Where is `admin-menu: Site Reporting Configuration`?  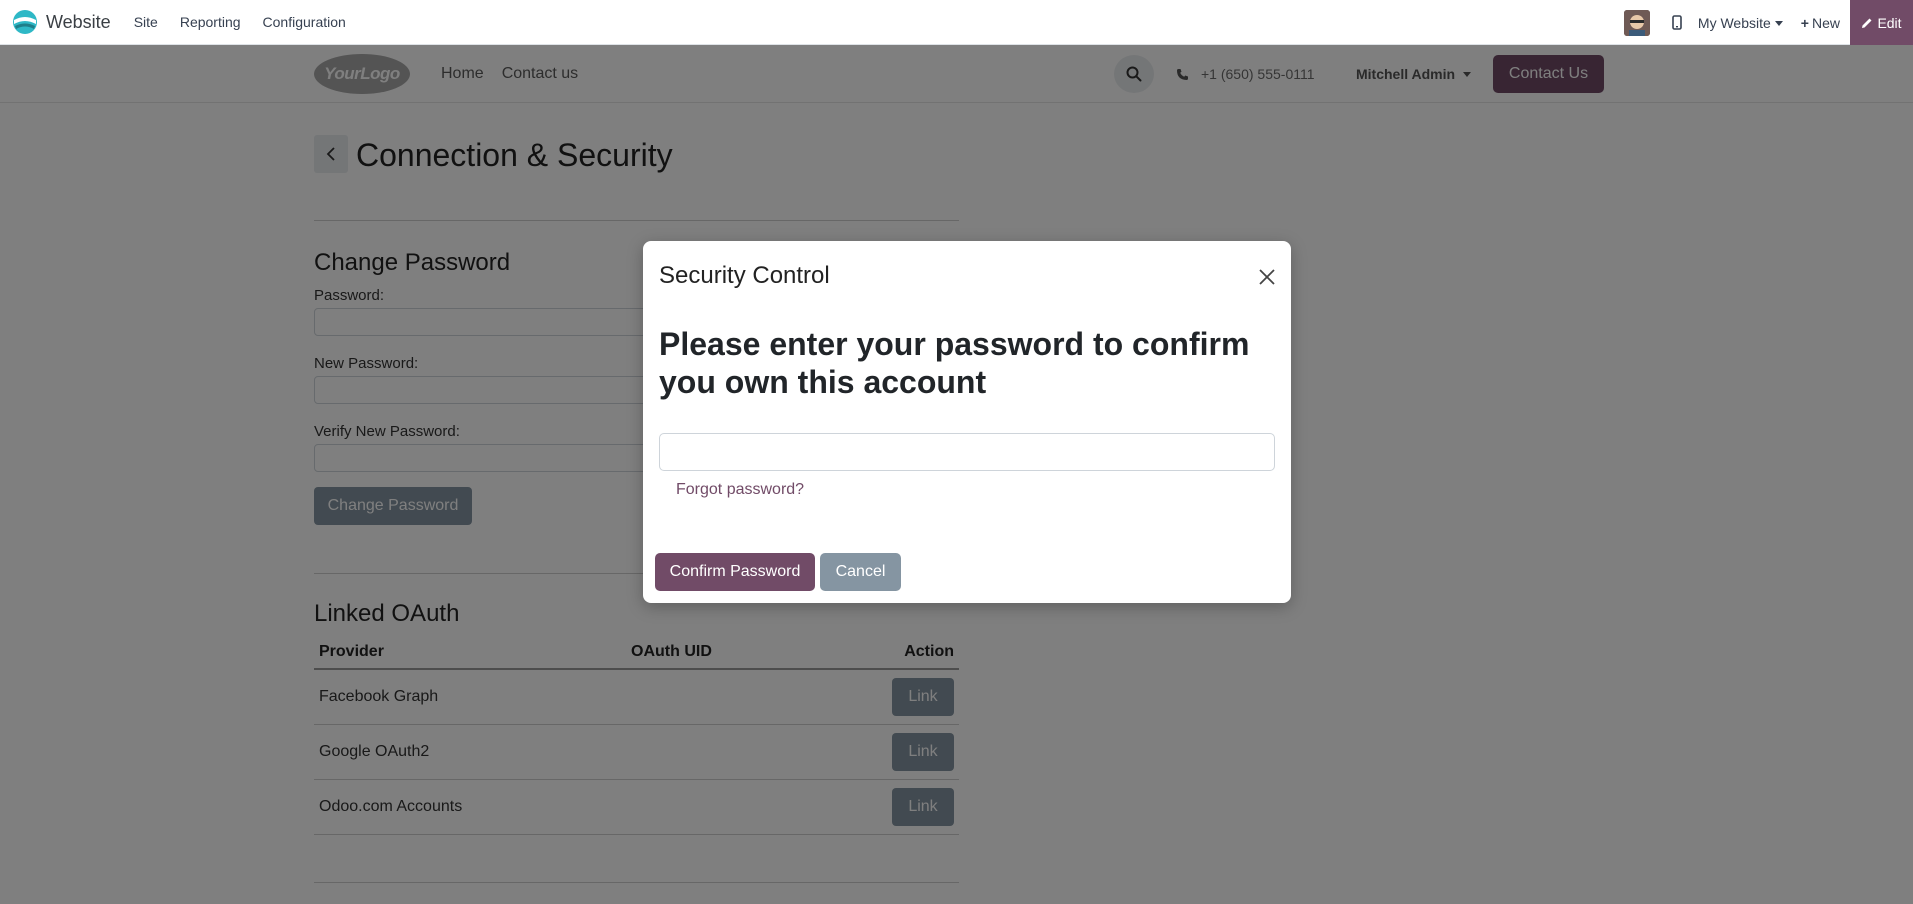
admin-menu: Site Reporting Configuration is located at coordinates (240, 22).